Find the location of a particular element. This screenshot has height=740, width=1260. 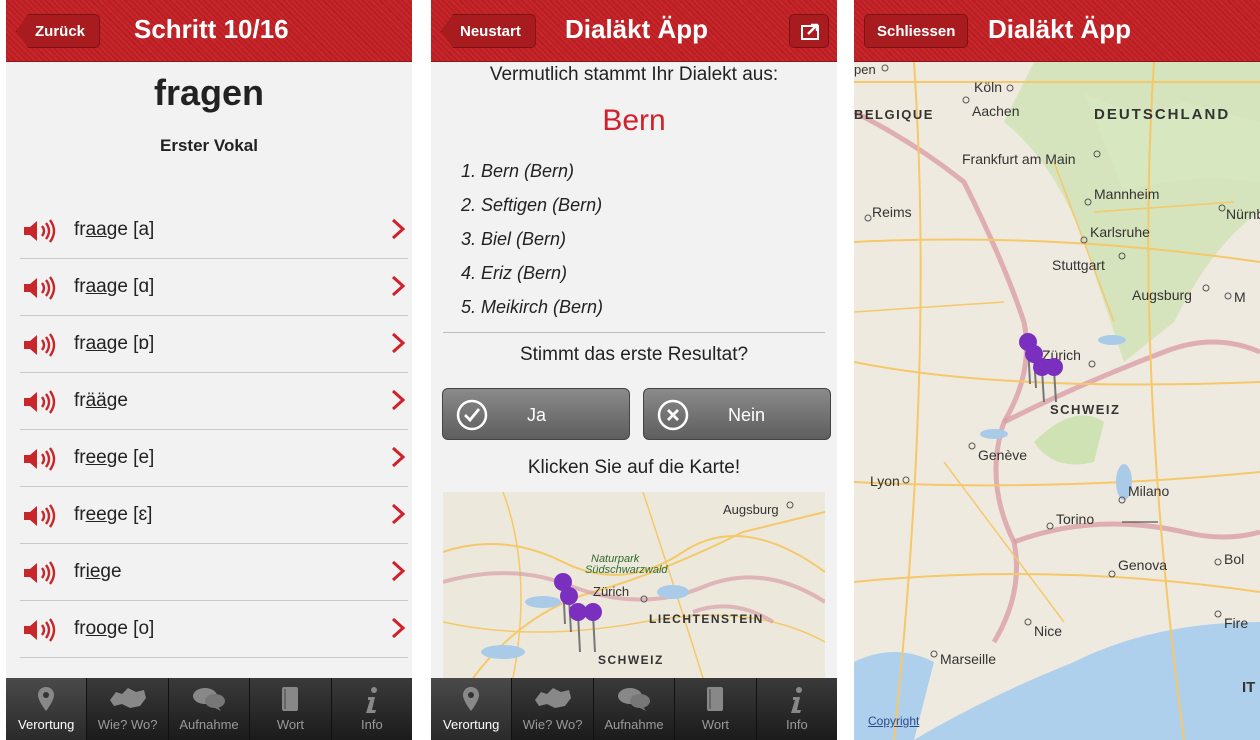

label-suffix: ge [ɑ] is located at coordinates (130, 286).